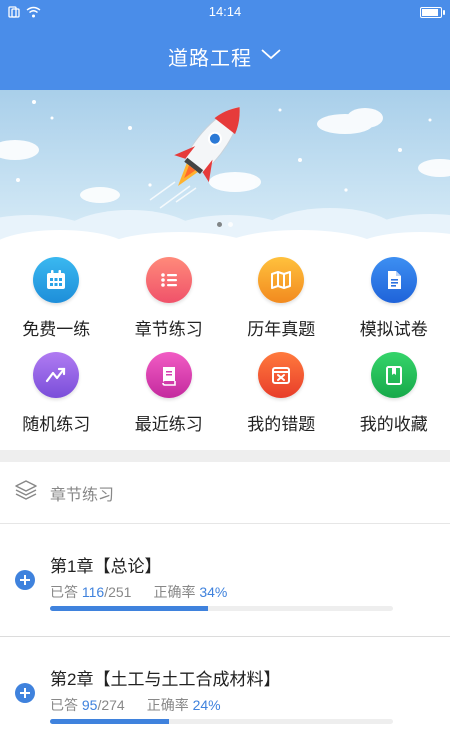 This screenshot has width=450, height=750. I want to click on status-time: 14:14, so click(225, 11).